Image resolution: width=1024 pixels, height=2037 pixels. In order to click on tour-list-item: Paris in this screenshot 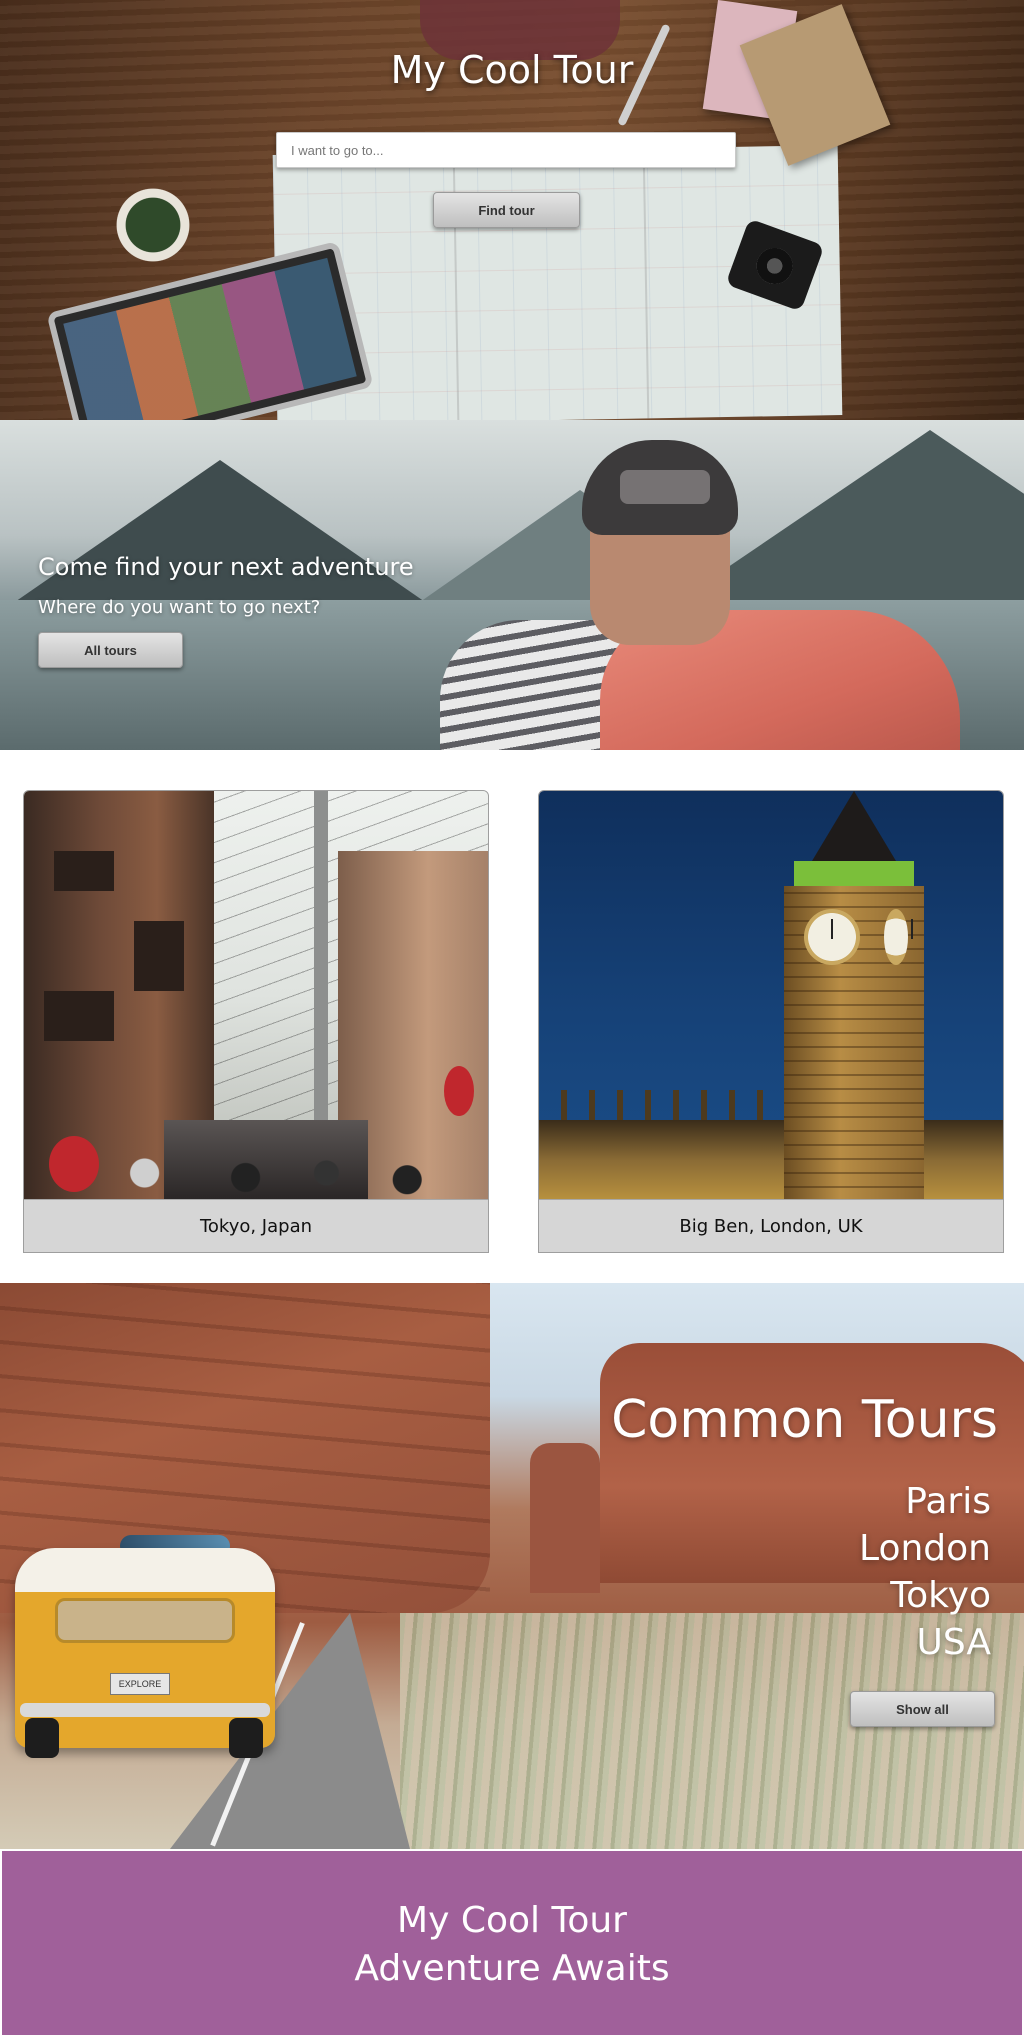, I will do `click(925, 1501)`.